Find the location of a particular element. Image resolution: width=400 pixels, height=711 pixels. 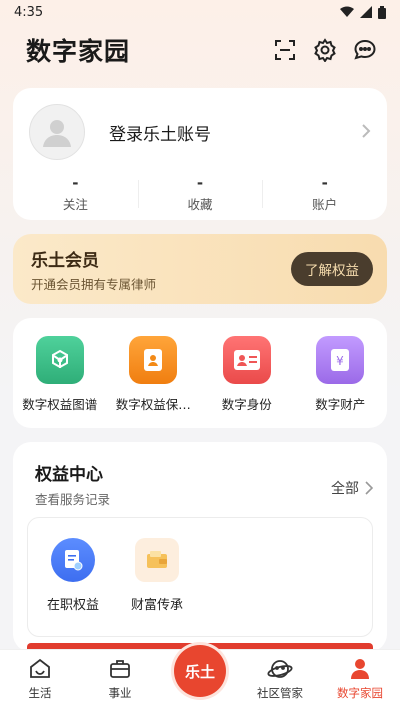

member-title: 乐土会员 is located at coordinates (65, 260).